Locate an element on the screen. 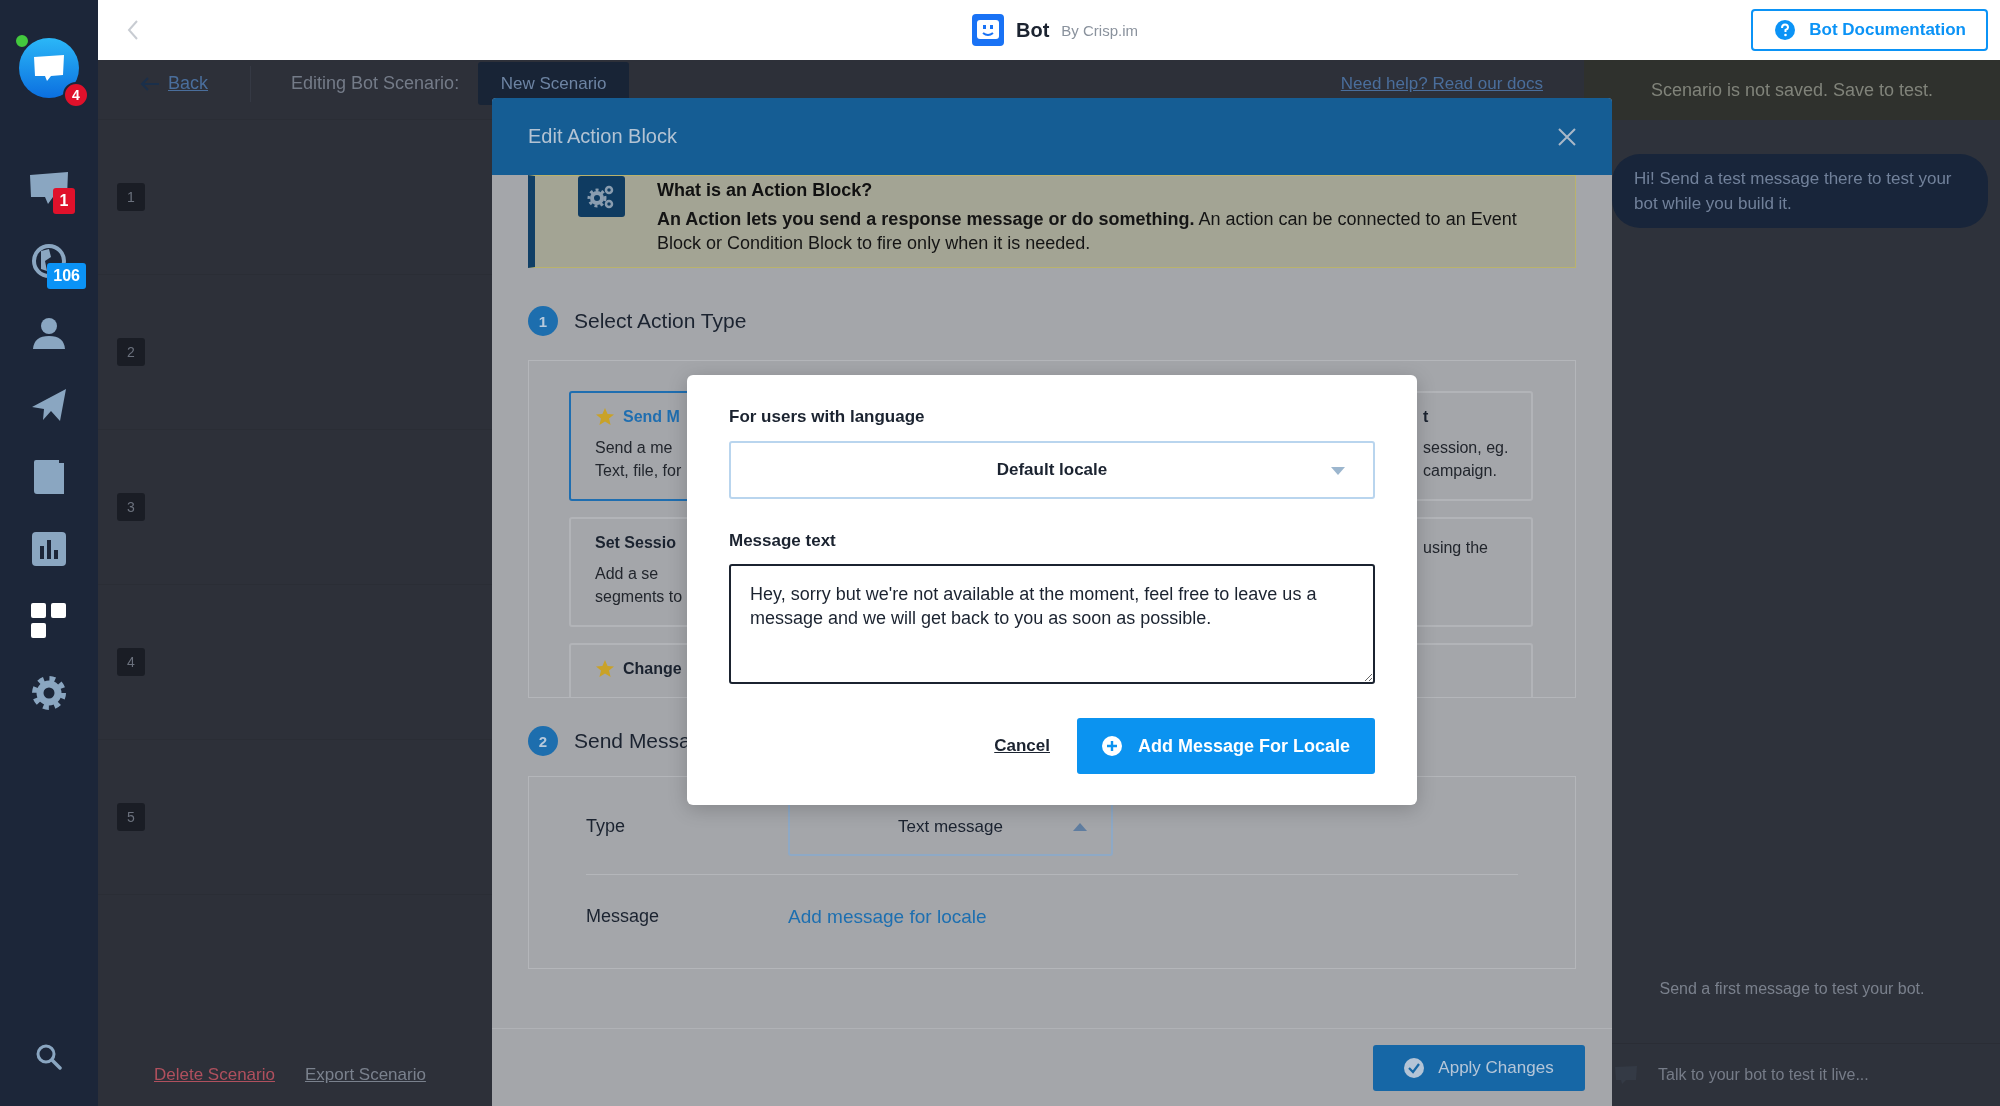  notification-badge: 4 is located at coordinates (76, 95).